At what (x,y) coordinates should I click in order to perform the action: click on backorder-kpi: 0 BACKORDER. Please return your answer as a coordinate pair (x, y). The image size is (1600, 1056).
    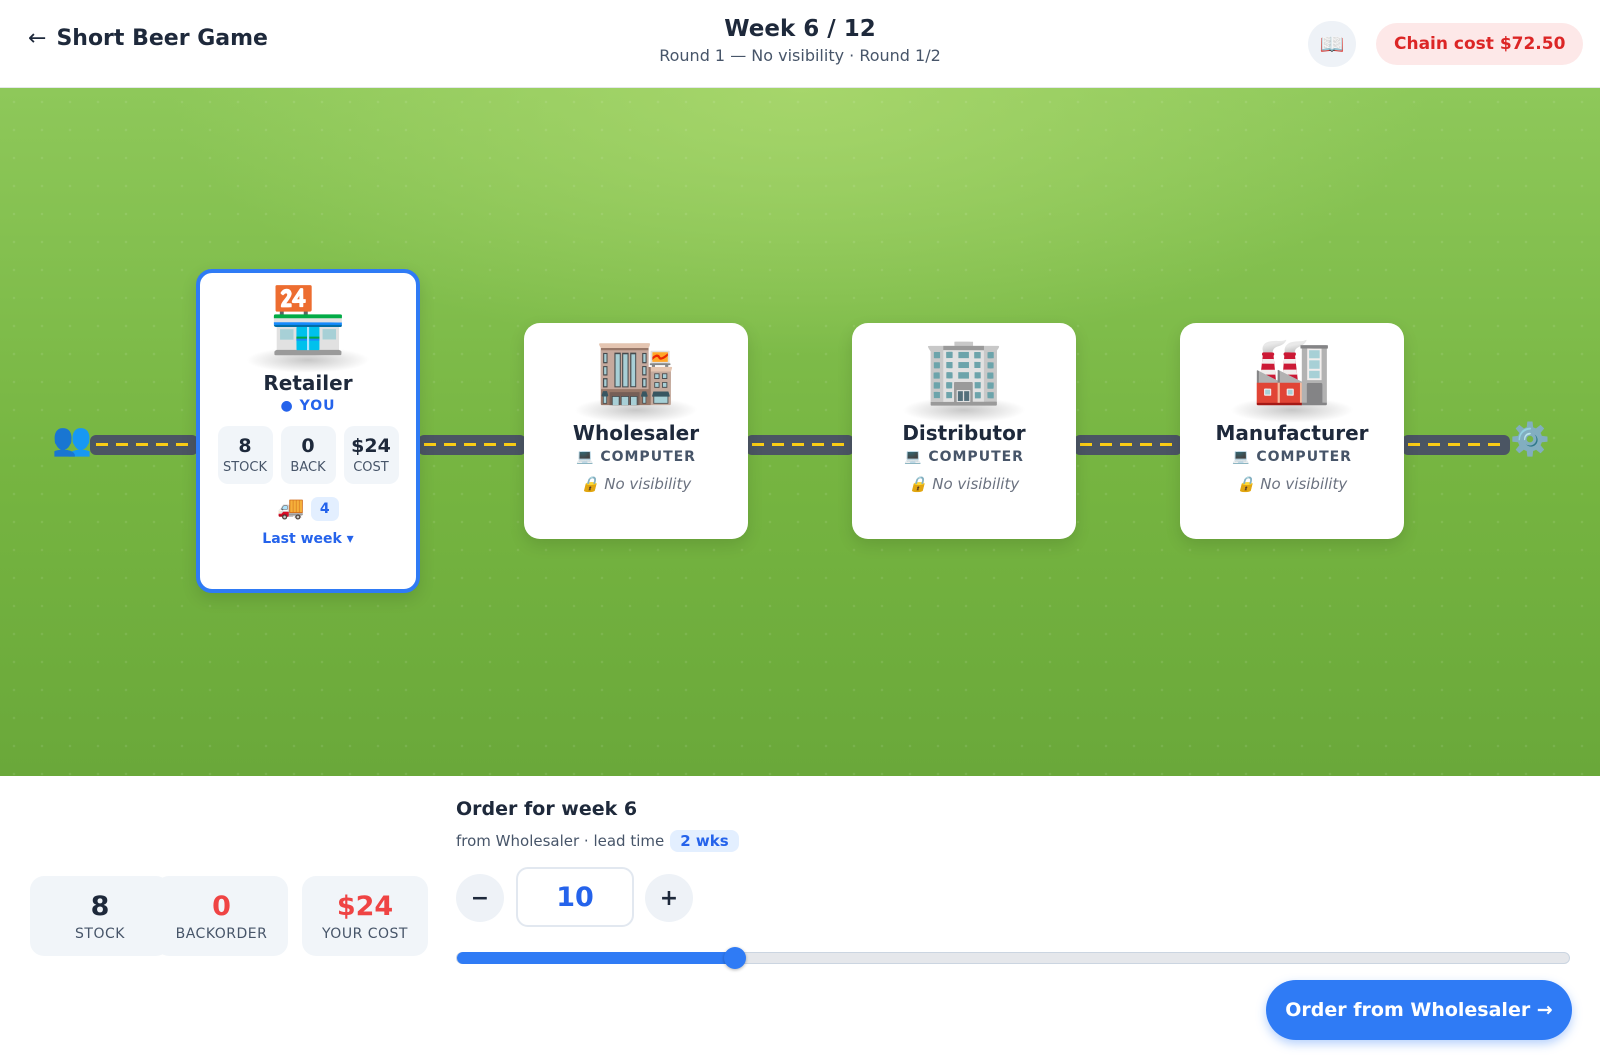
    Looking at the image, I should click on (221, 916).